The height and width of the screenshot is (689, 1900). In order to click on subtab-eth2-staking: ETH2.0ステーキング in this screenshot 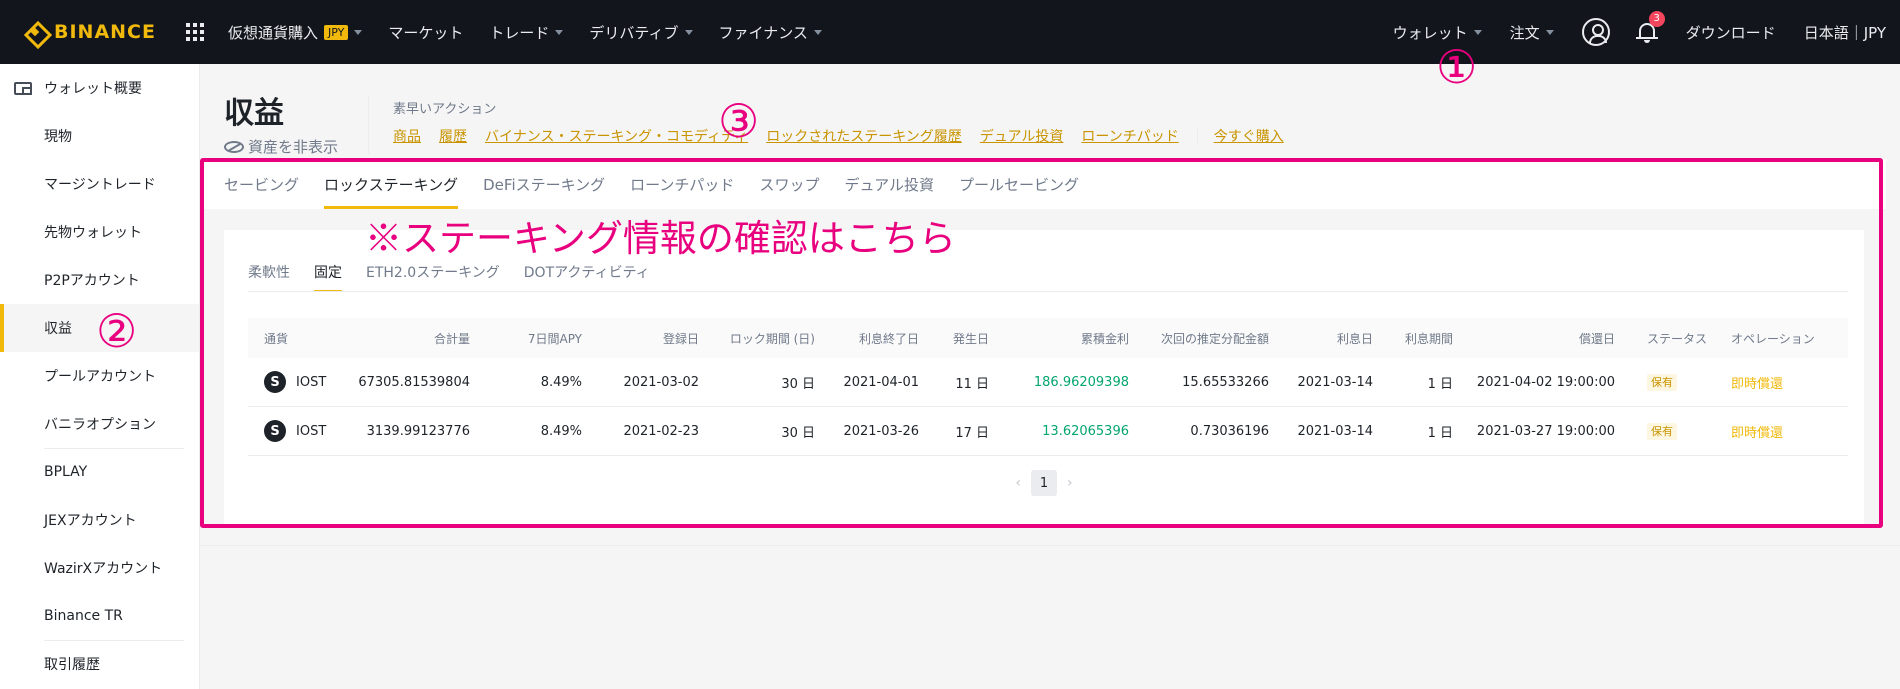, I will do `click(433, 277)`.